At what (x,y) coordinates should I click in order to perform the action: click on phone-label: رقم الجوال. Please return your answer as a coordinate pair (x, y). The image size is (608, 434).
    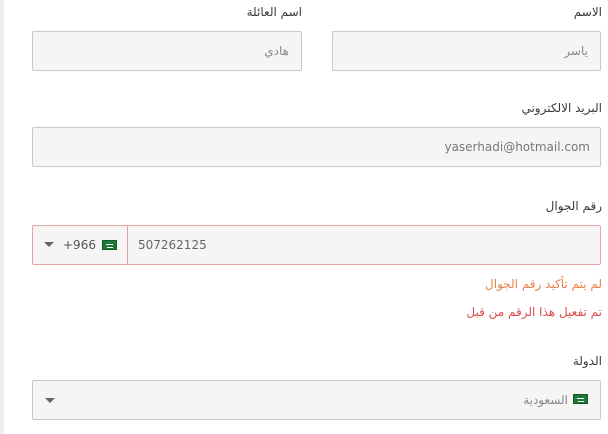
    Looking at the image, I should click on (573, 206).